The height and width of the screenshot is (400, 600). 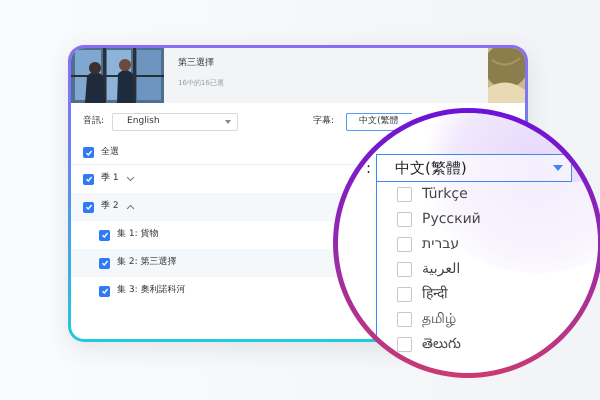 I want to click on language-option: Русский, so click(x=451, y=219).